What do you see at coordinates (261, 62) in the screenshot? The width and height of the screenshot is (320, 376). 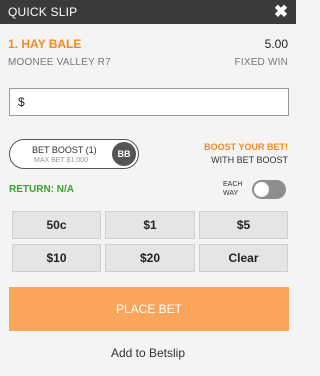 I see `bet-type: FIXED WIN` at bounding box center [261, 62].